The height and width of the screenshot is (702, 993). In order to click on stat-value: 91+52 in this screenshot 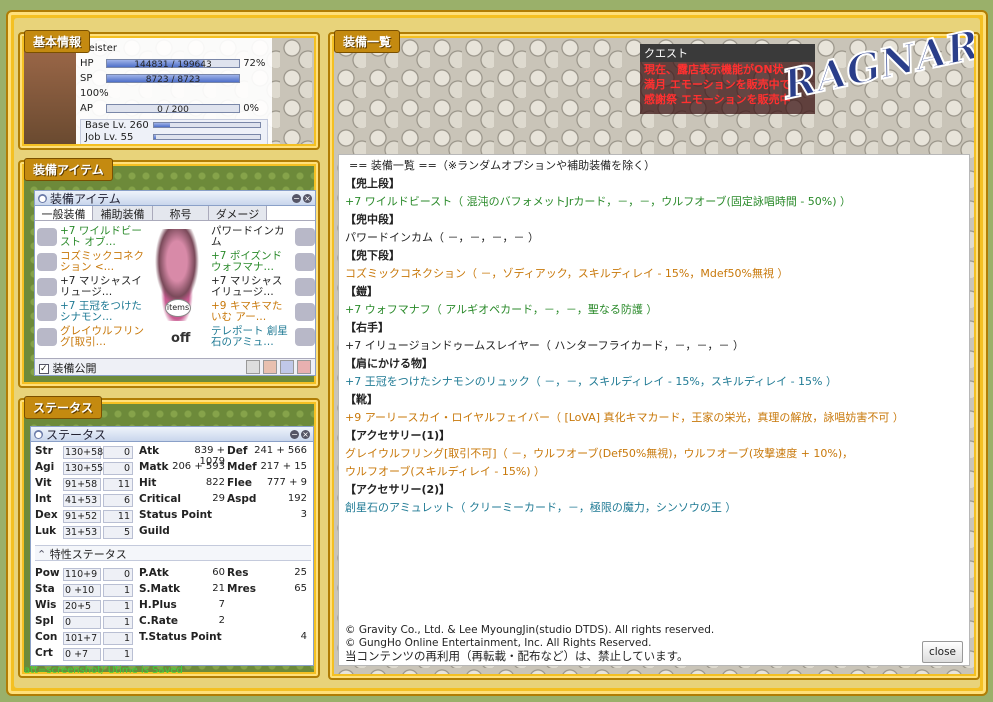, I will do `click(82, 516)`.